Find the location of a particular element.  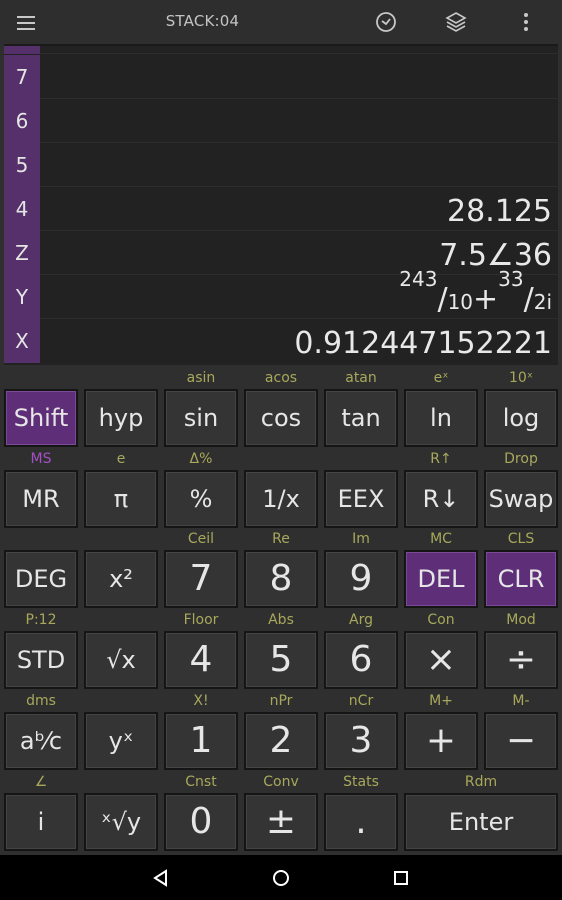

secondary-label: Con is located at coordinates (441, 620).